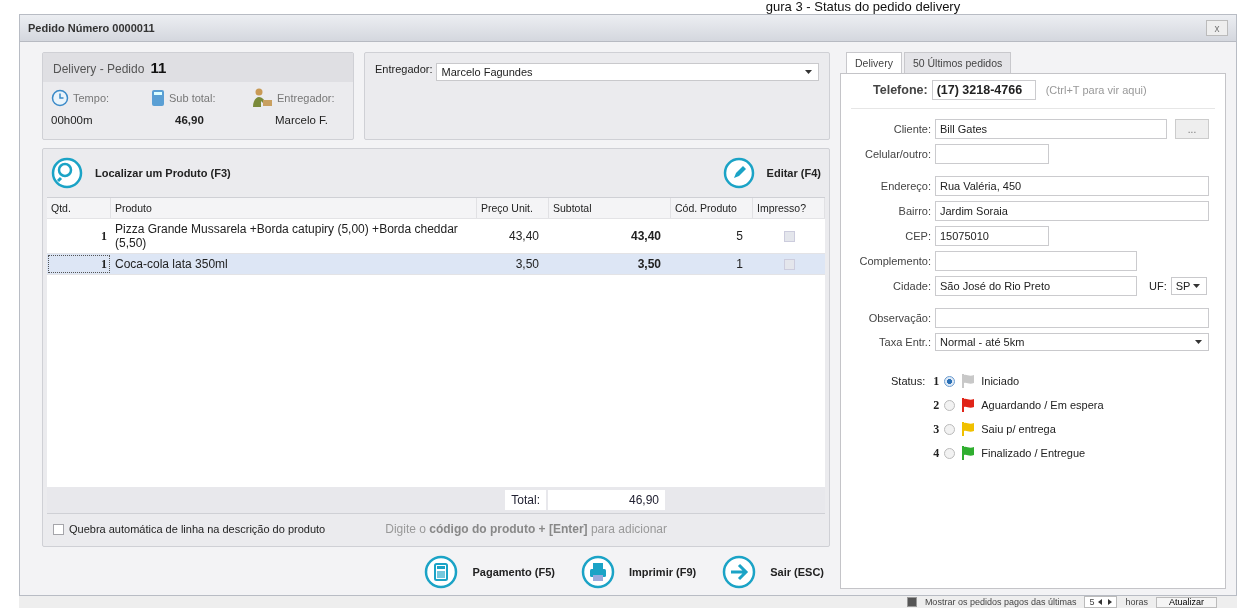 The height and width of the screenshot is (608, 1256). What do you see at coordinates (908, 381) in the screenshot?
I see `status-label: Status:` at bounding box center [908, 381].